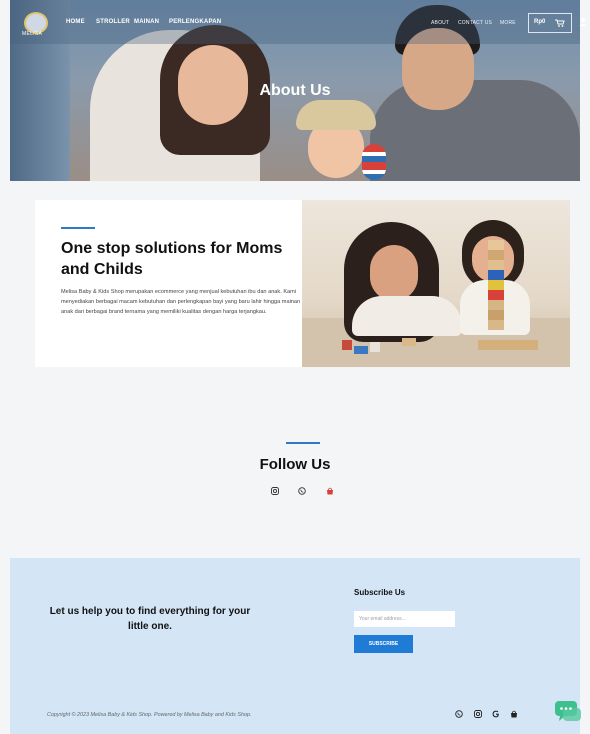  I want to click on nav-item-stroller: STROLLER, so click(113, 22).